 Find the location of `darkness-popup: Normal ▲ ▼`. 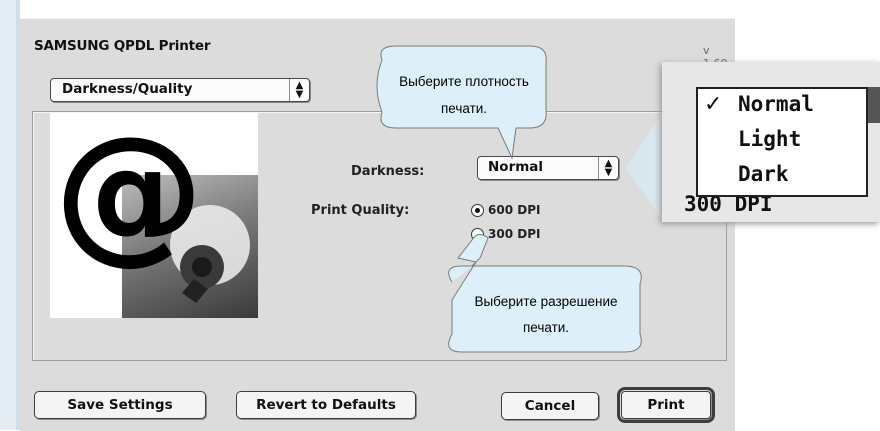

darkness-popup: Normal ▲ ▼ is located at coordinates (548, 168).